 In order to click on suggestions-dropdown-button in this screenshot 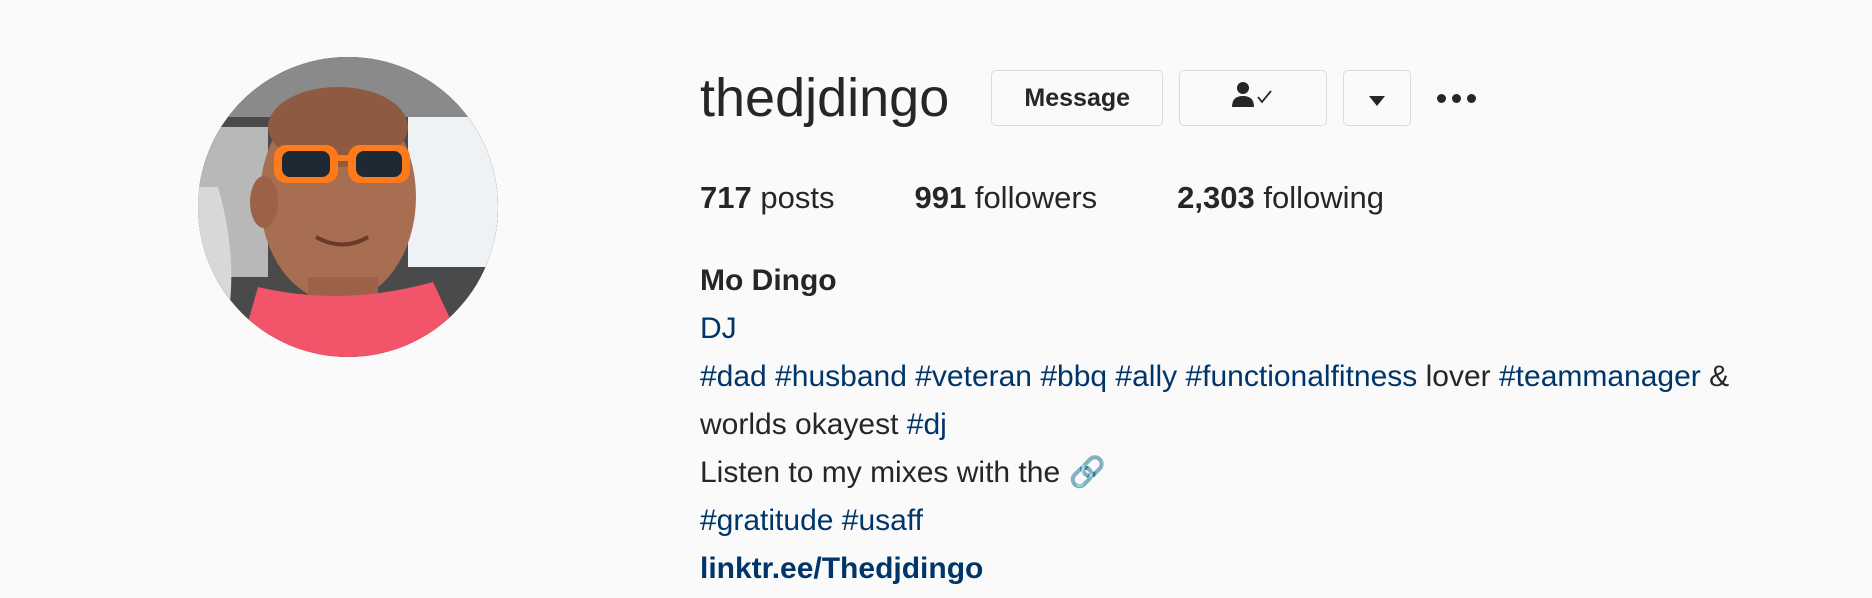, I will do `click(1377, 98)`.